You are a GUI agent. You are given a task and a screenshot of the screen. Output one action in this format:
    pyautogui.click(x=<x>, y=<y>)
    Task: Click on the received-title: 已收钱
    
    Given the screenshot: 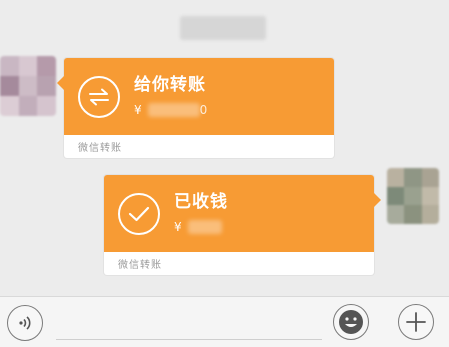 What is the action you would take?
    pyautogui.click(x=201, y=201)
    